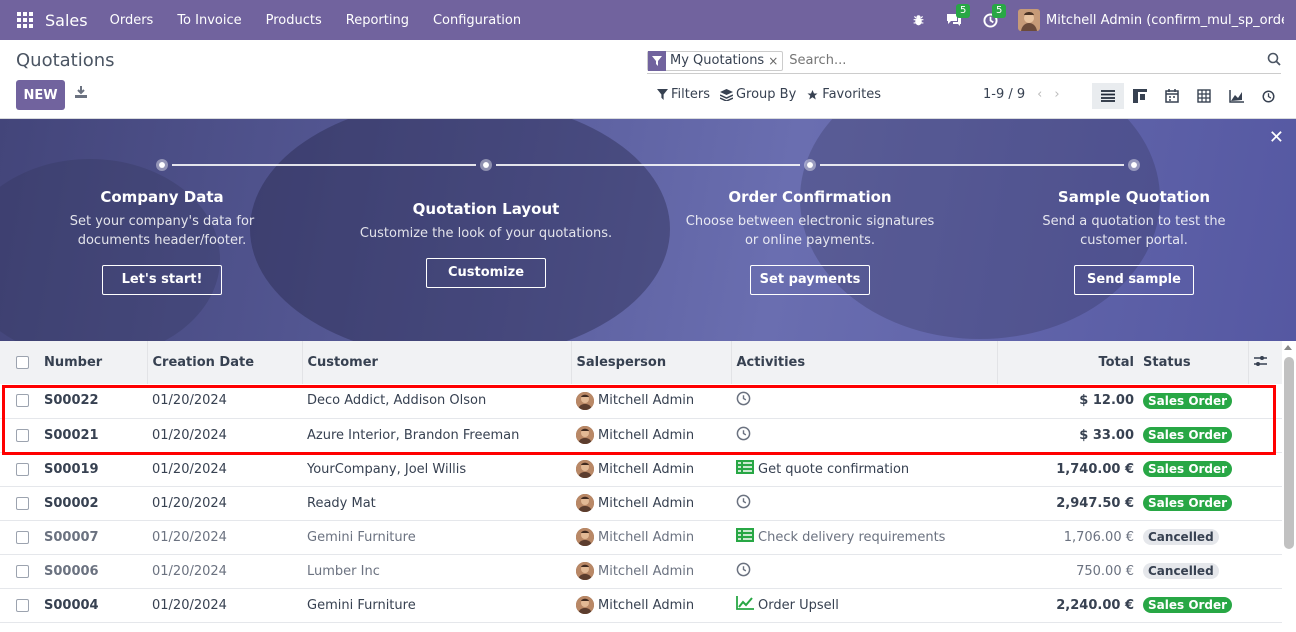 The image size is (1296, 632). What do you see at coordinates (132, 20) in the screenshot?
I see `menu-orders: Orders` at bounding box center [132, 20].